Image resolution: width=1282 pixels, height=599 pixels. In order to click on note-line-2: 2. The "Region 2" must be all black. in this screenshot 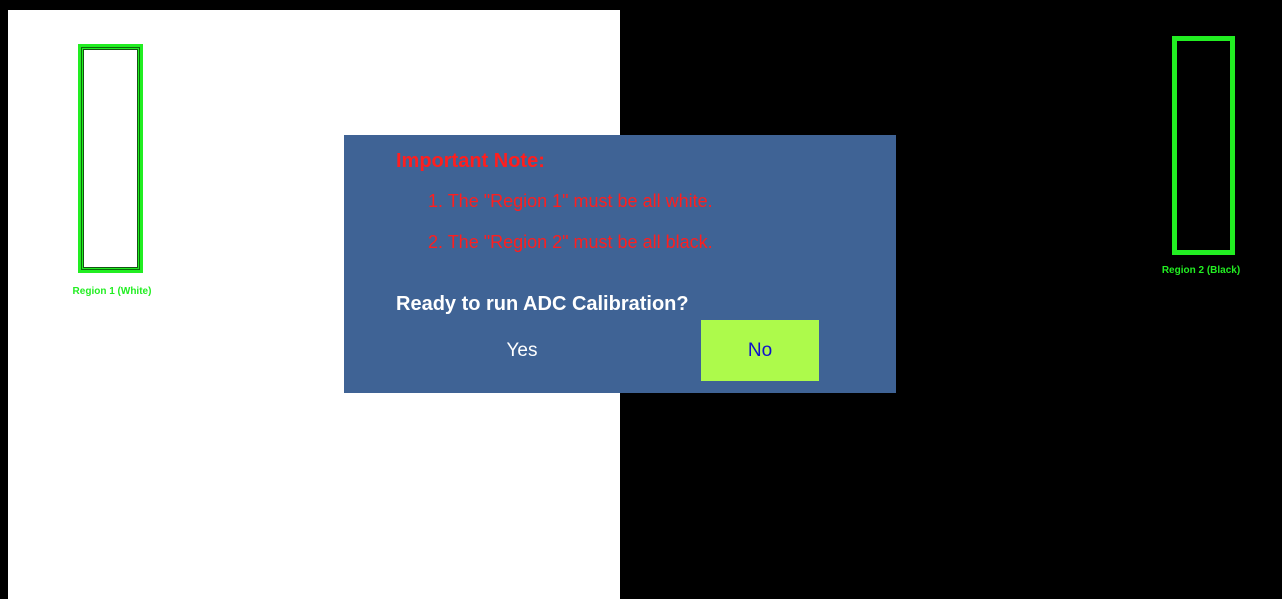, I will do `click(570, 242)`.